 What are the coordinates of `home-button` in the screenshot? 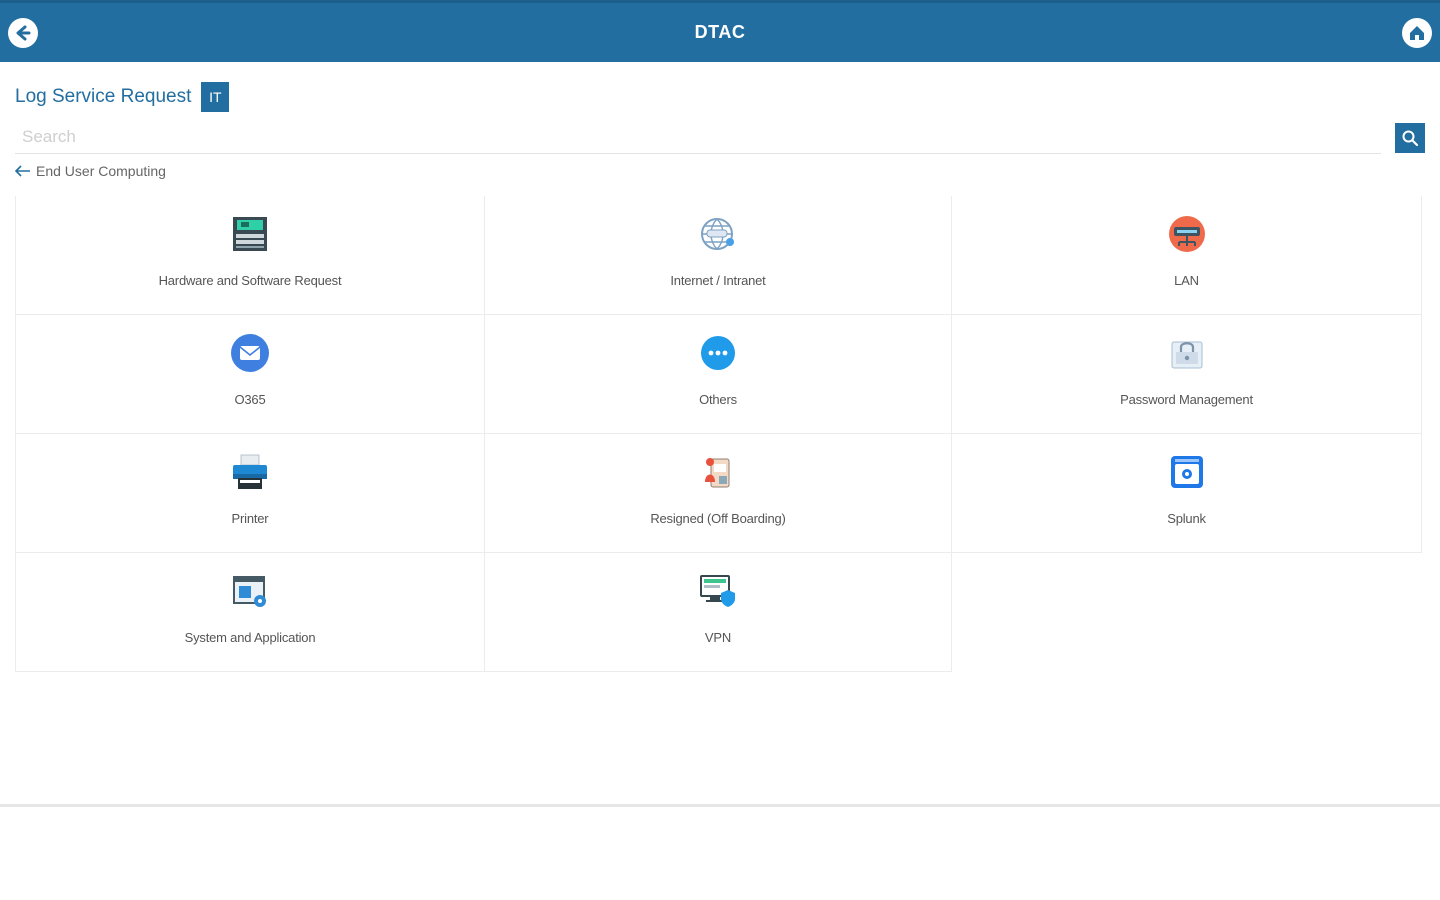 It's located at (1417, 33).